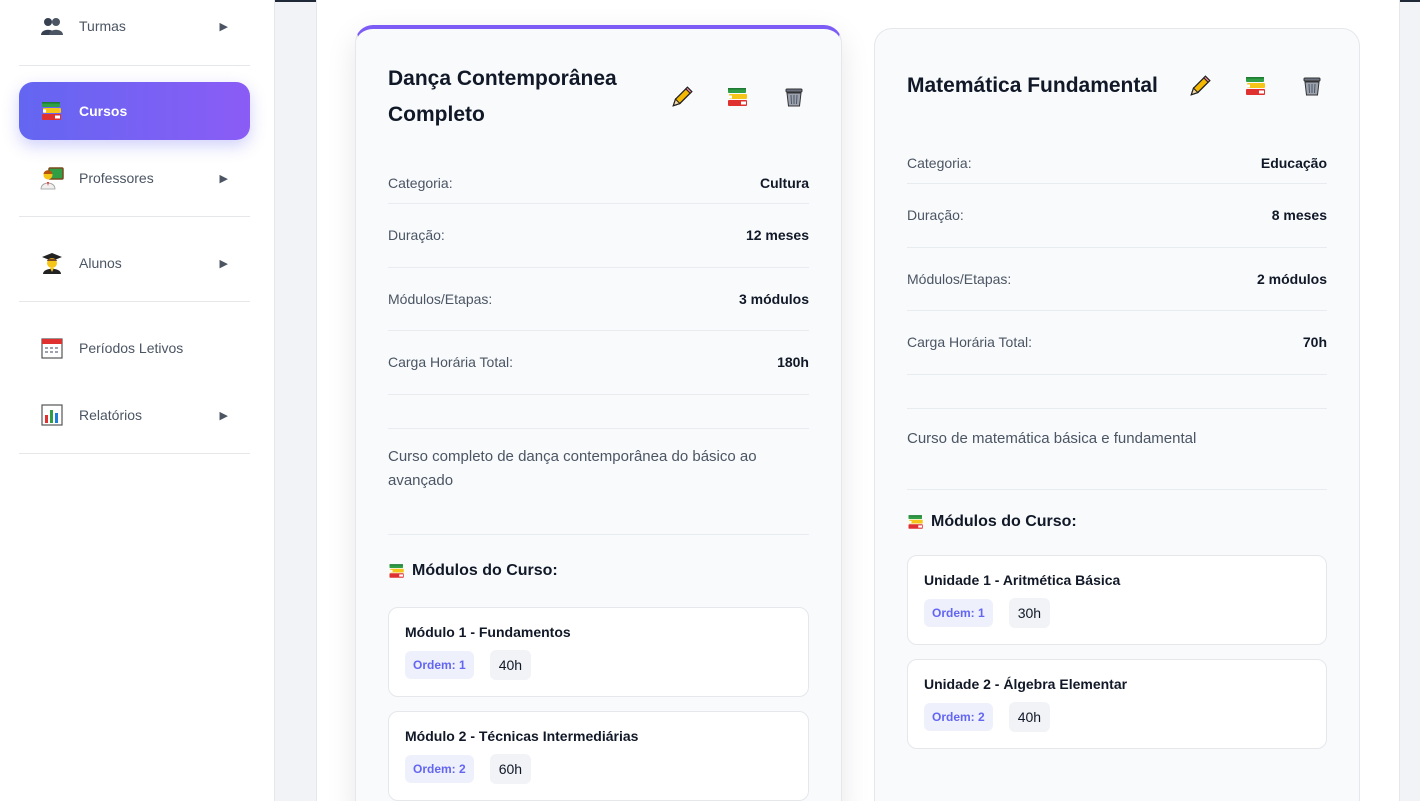 Image resolution: width=1420 pixels, height=801 pixels. Describe the element at coordinates (784, 182) in the screenshot. I see `field-value: Cultura` at that location.